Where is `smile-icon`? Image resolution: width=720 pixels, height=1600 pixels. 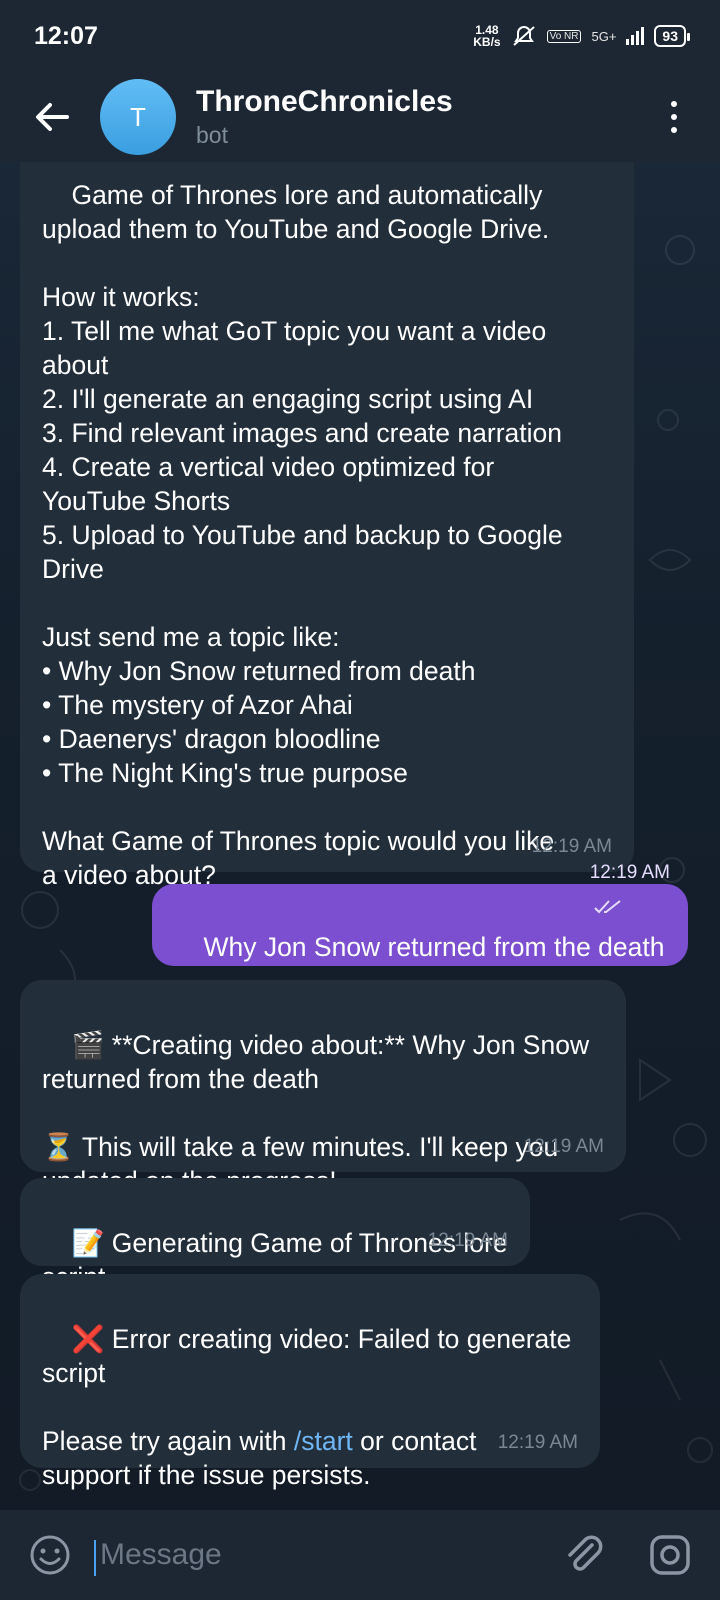
smile-icon is located at coordinates (50, 1555).